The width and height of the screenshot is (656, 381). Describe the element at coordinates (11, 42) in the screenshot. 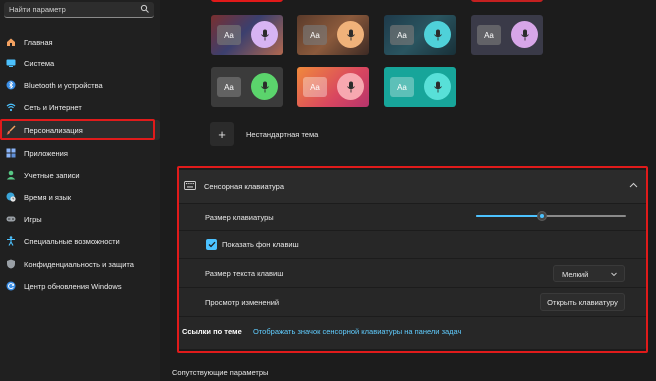

I see `home-icon` at that location.